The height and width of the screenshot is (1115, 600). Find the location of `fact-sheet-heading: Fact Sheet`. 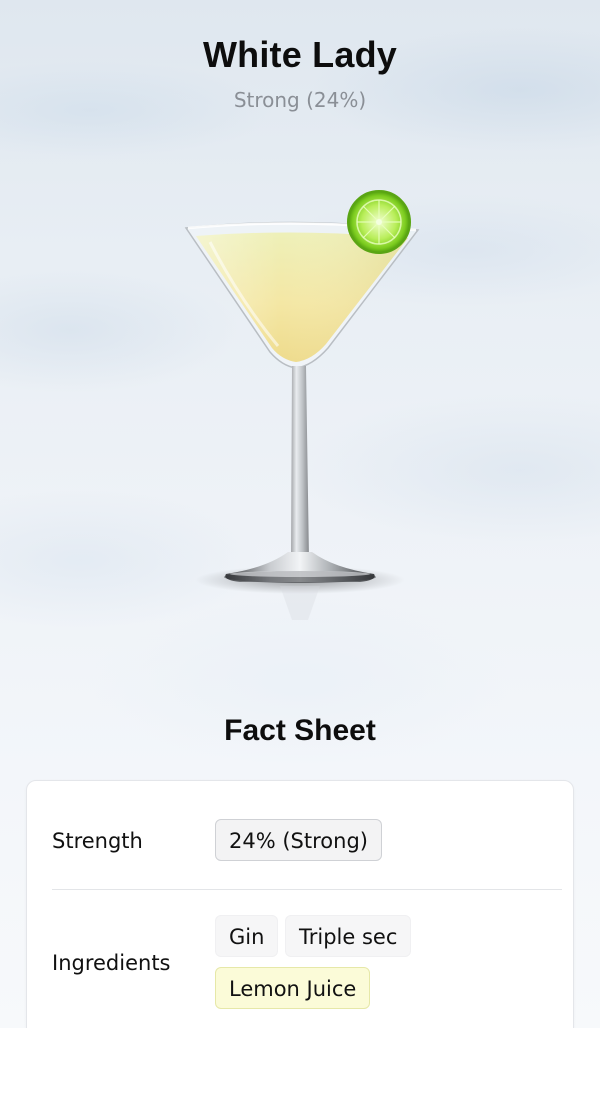

fact-sheet-heading: Fact Sheet is located at coordinates (300, 730).